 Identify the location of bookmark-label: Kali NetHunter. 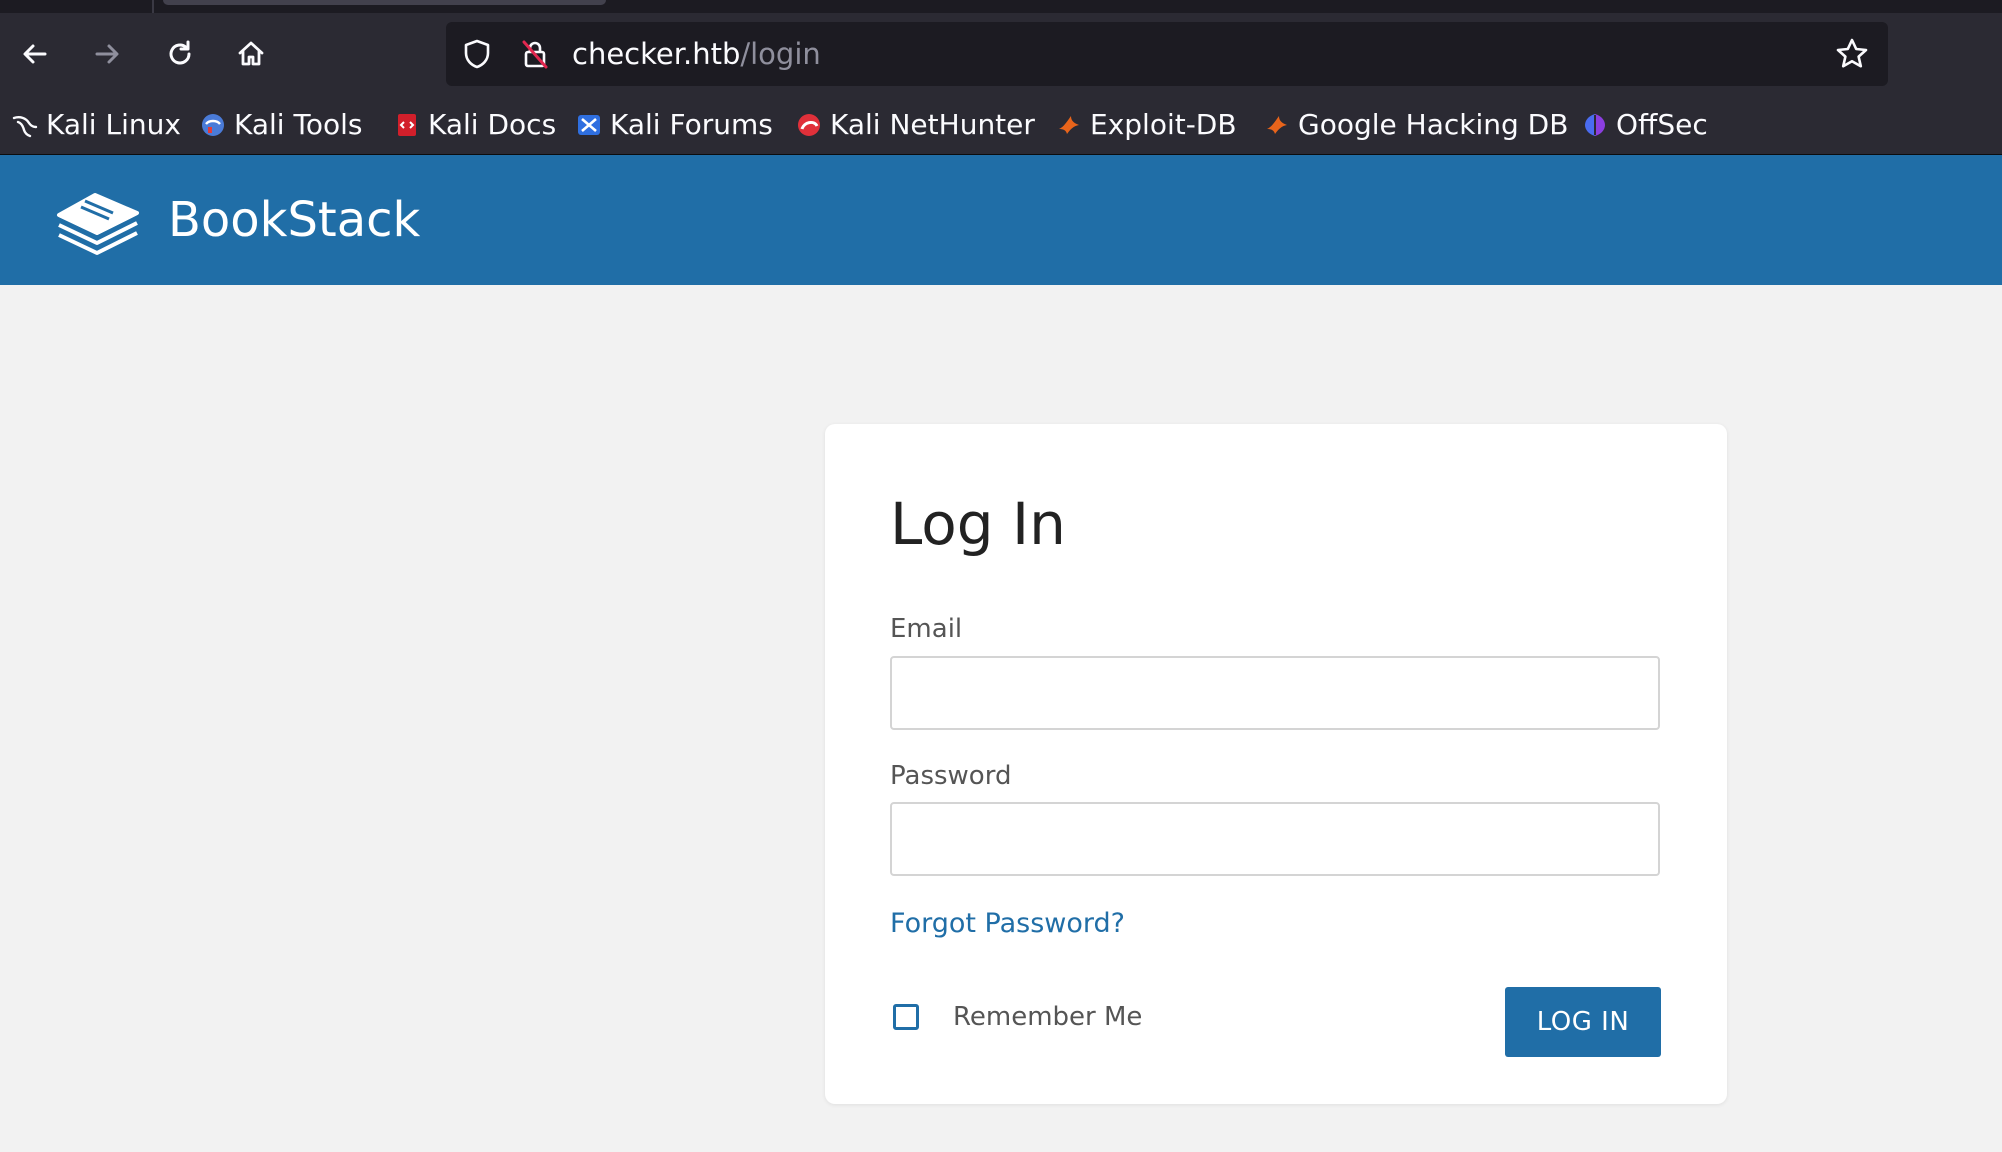
(932, 124).